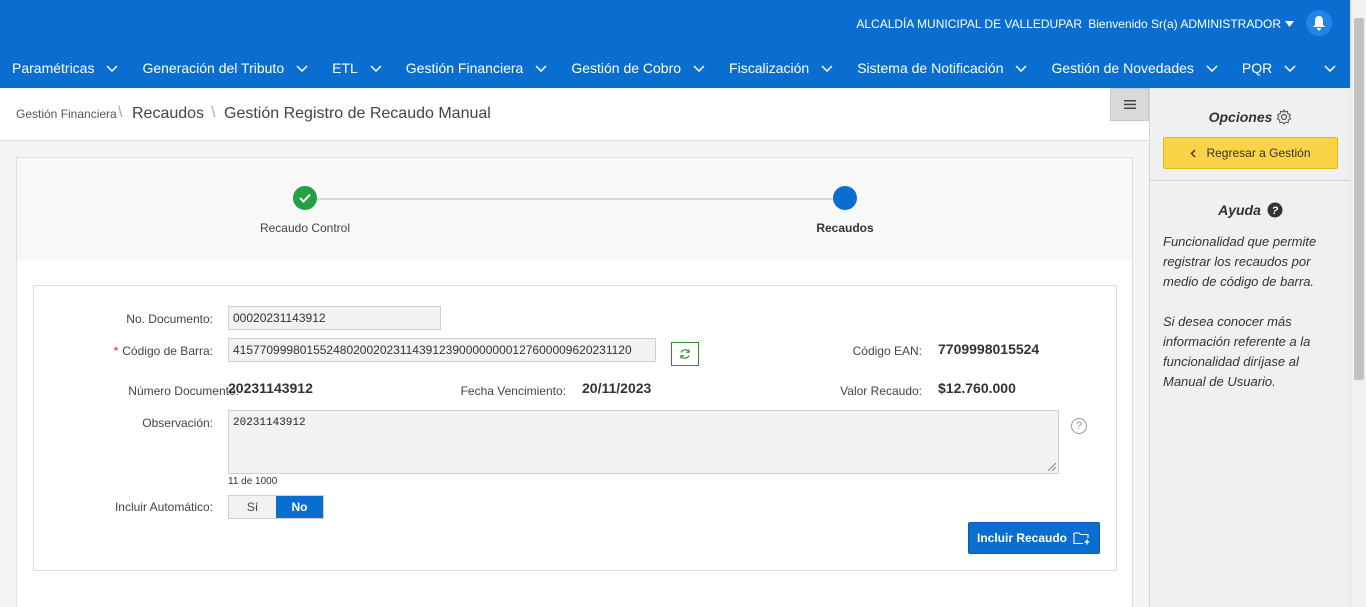  I want to click on vertical-scrollbar, so click(1358, 303).